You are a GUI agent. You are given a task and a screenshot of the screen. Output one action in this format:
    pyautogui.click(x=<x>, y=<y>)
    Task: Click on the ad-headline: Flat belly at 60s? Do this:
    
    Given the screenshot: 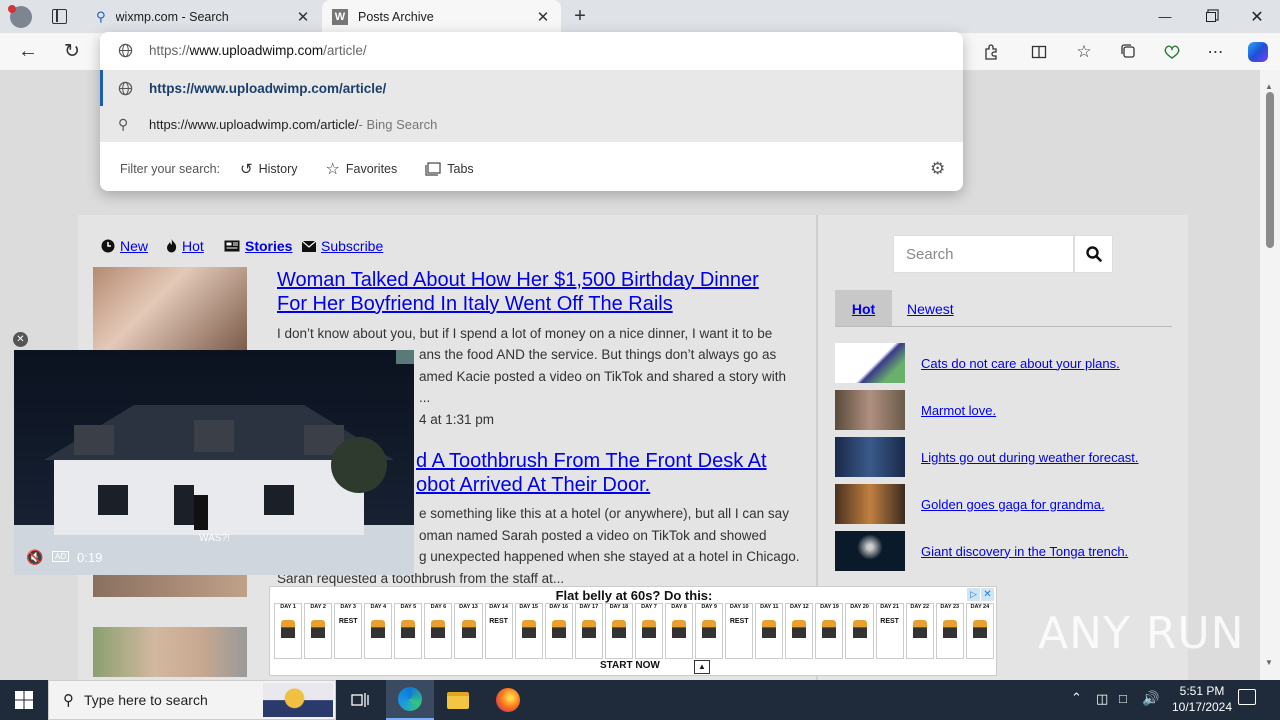 What is the action you would take?
    pyautogui.click(x=634, y=595)
    